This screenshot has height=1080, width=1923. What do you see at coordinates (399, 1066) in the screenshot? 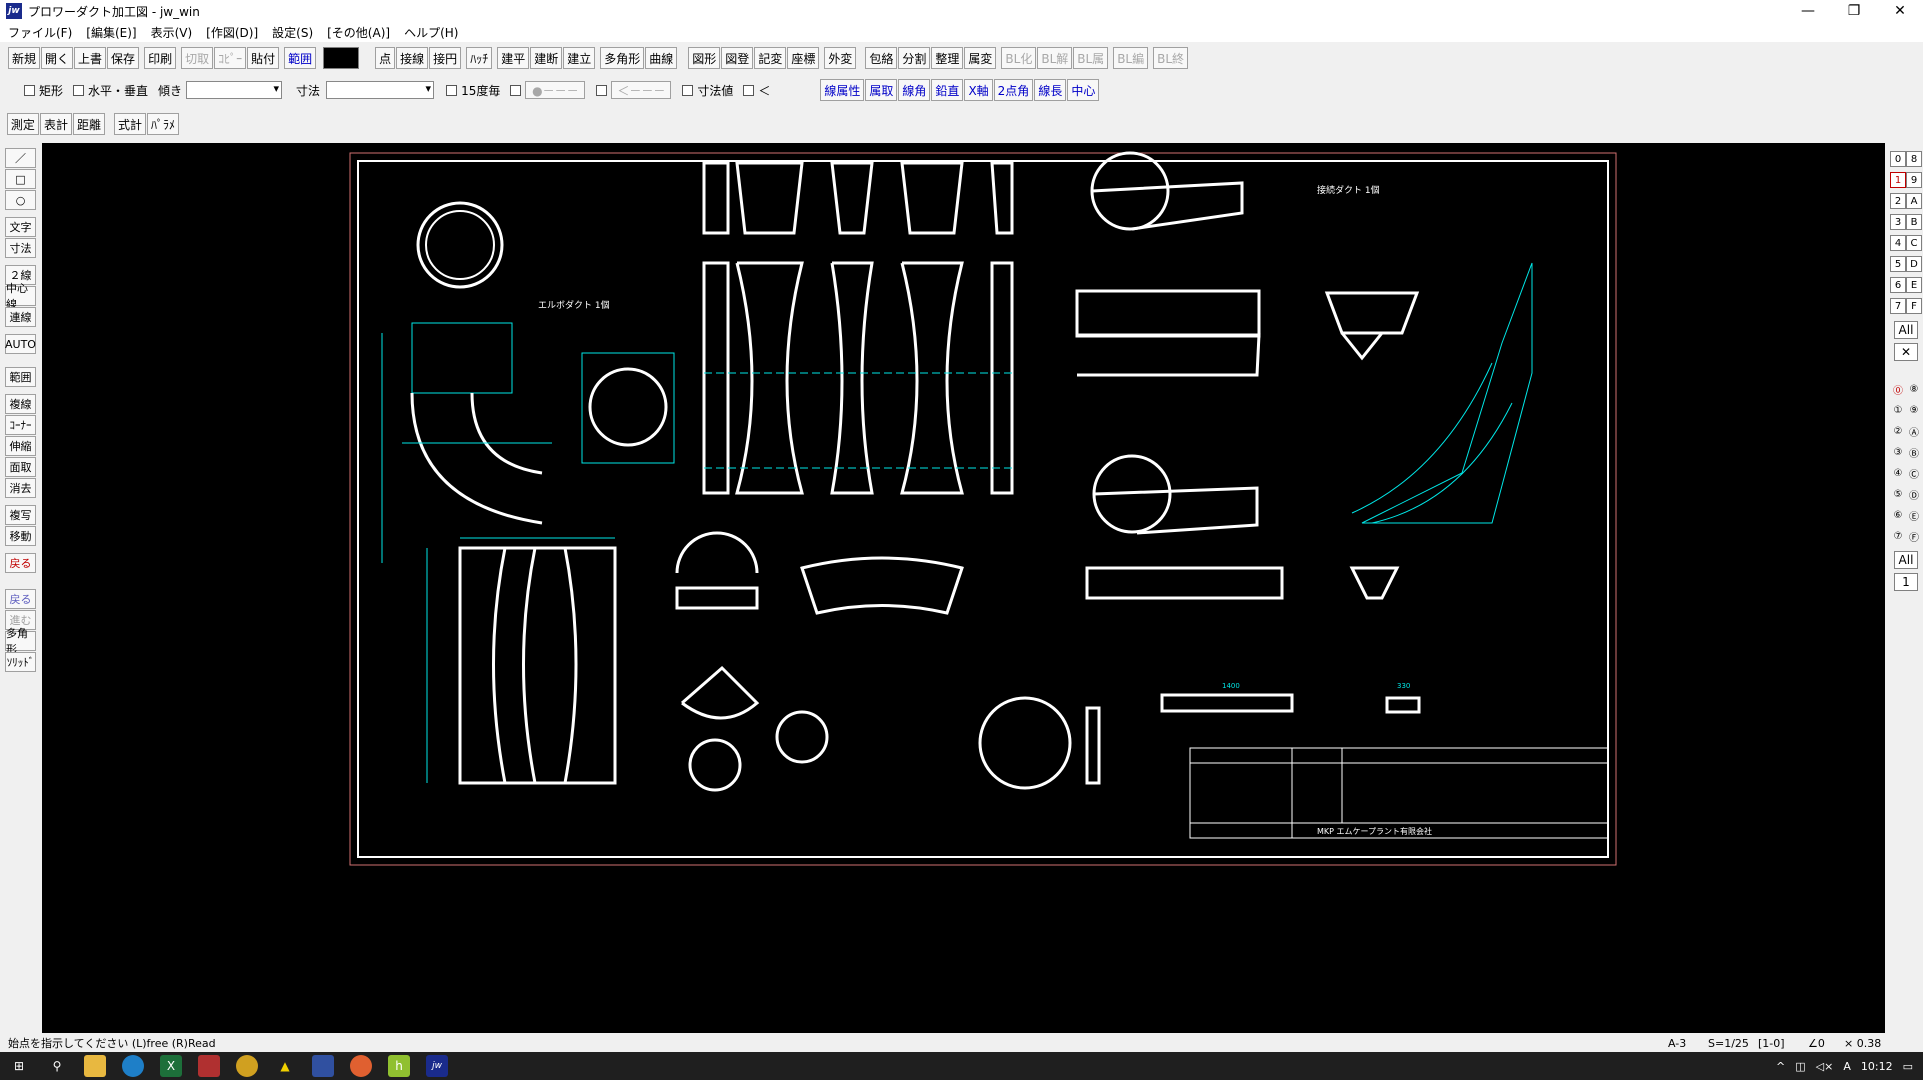
I see `h-app-icon: h` at bounding box center [399, 1066].